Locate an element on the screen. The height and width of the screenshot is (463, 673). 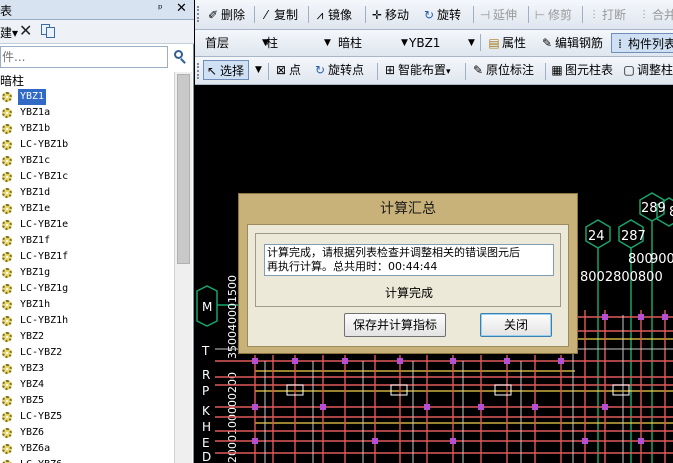
tree-scrollbar is located at coordinates (183, 267).